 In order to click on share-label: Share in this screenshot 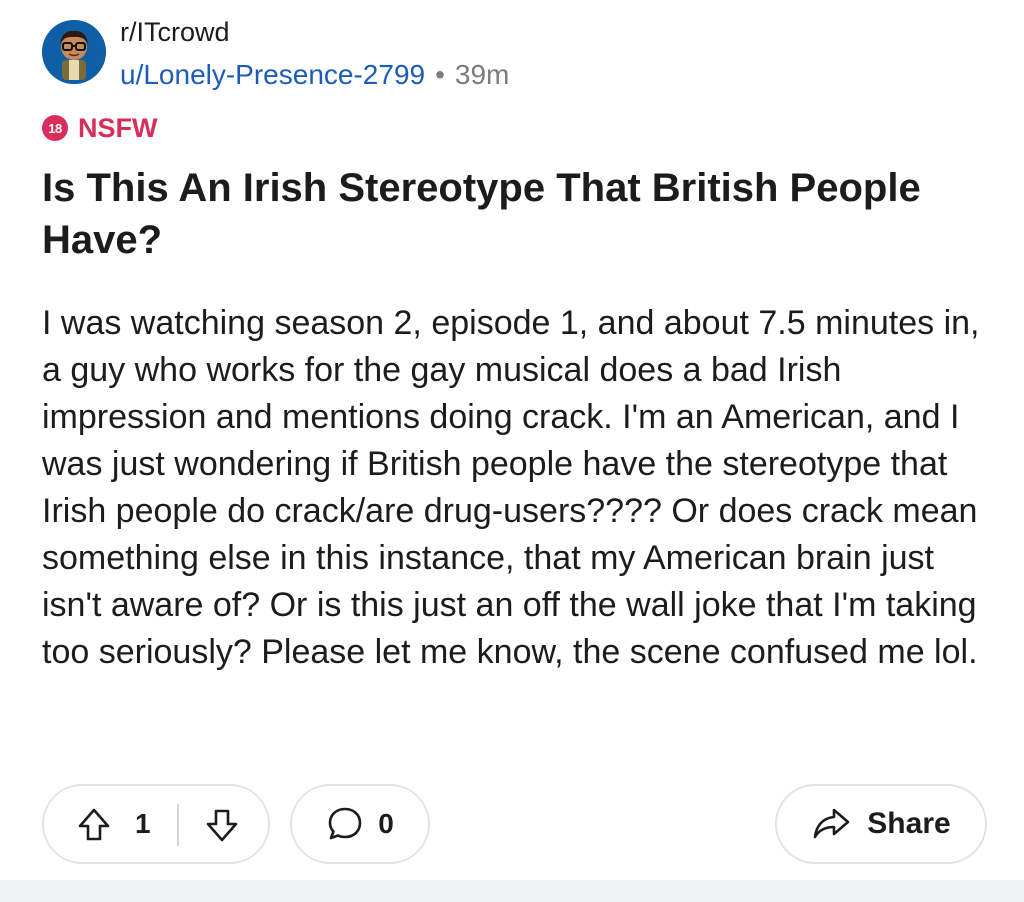, I will do `click(909, 823)`.